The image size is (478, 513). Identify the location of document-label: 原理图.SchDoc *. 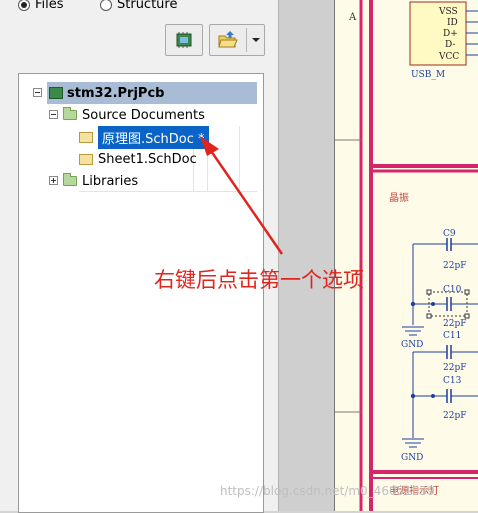
(153, 137).